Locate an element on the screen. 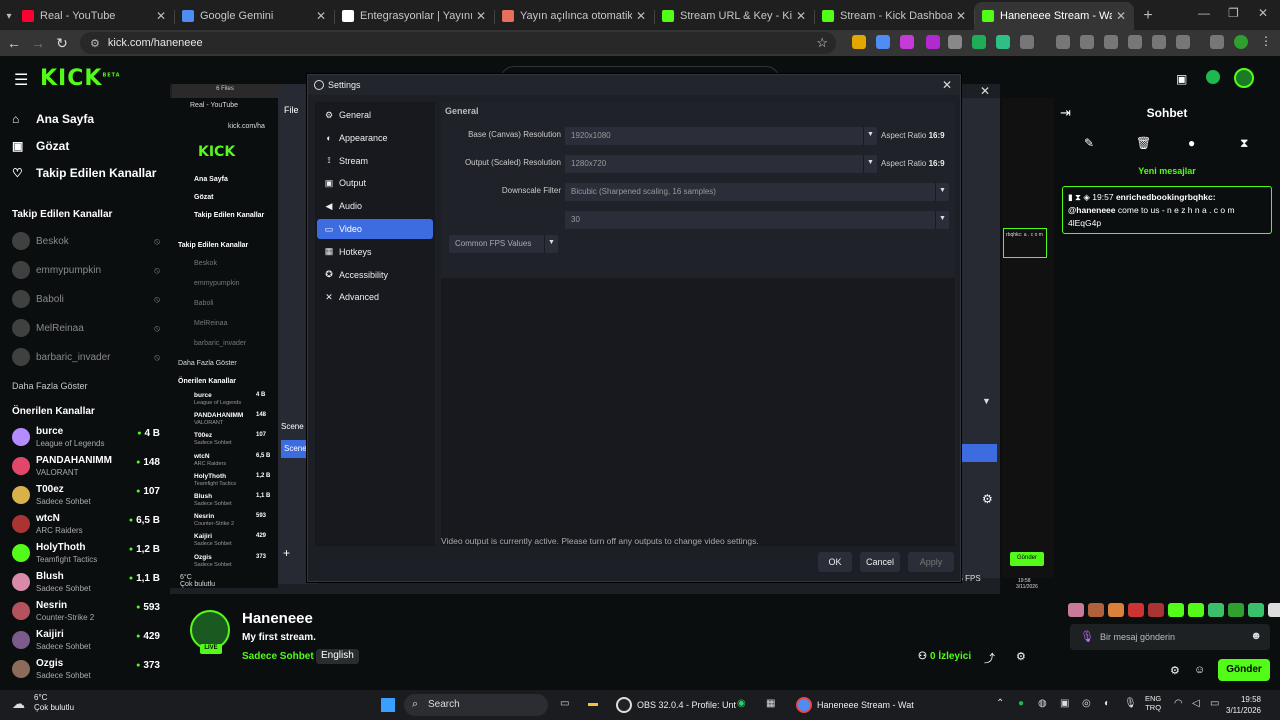 The width and height of the screenshot is (1280, 720). share-icon: ⤴ is located at coordinates (989, 658).